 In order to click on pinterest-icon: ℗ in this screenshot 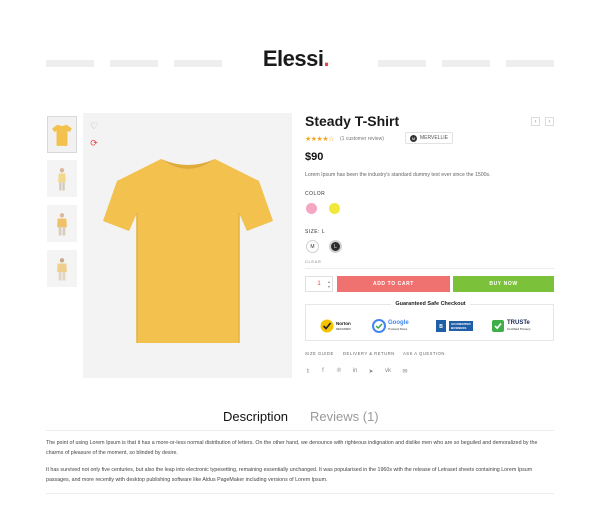, I will do `click(339, 371)`.